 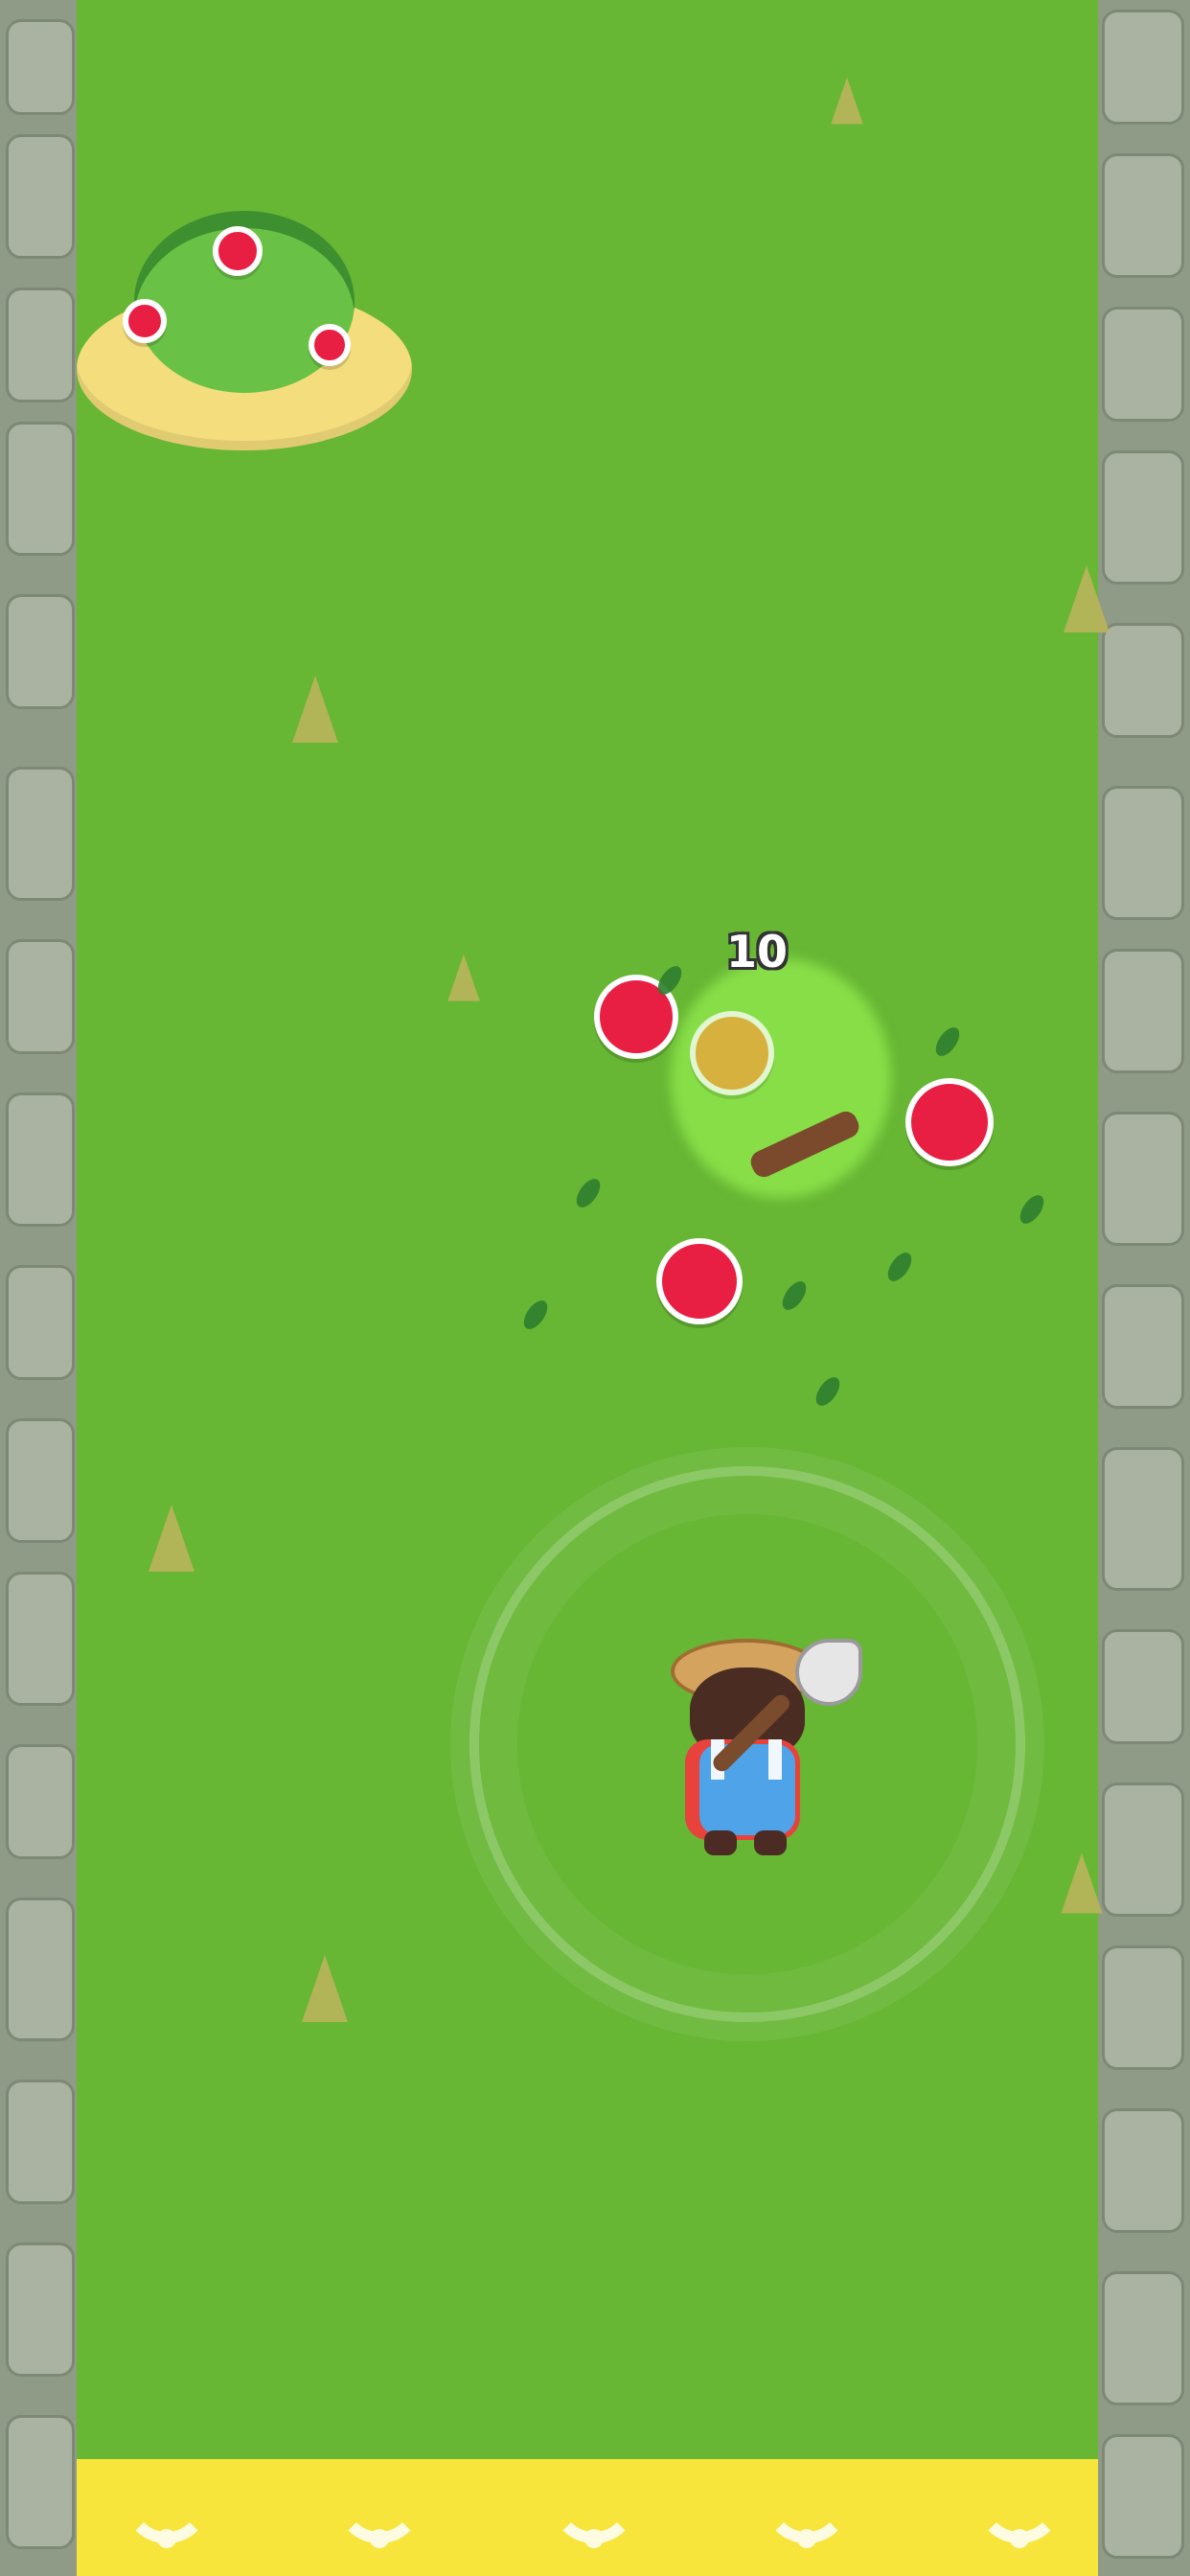 What do you see at coordinates (764, 1747) in the screenshot?
I see `player-character` at bounding box center [764, 1747].